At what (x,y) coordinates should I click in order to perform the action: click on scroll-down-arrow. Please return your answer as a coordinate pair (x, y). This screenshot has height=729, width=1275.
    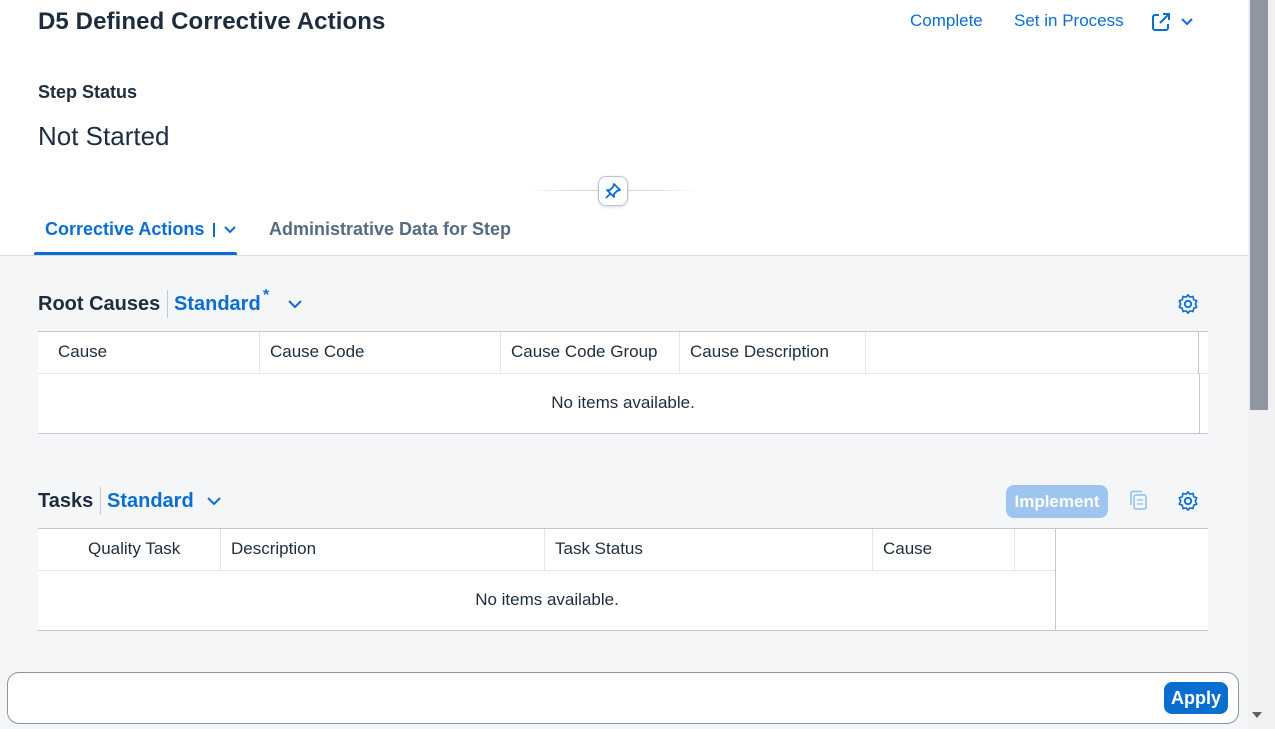
    Looking at the image, I should click on (1257, 715).